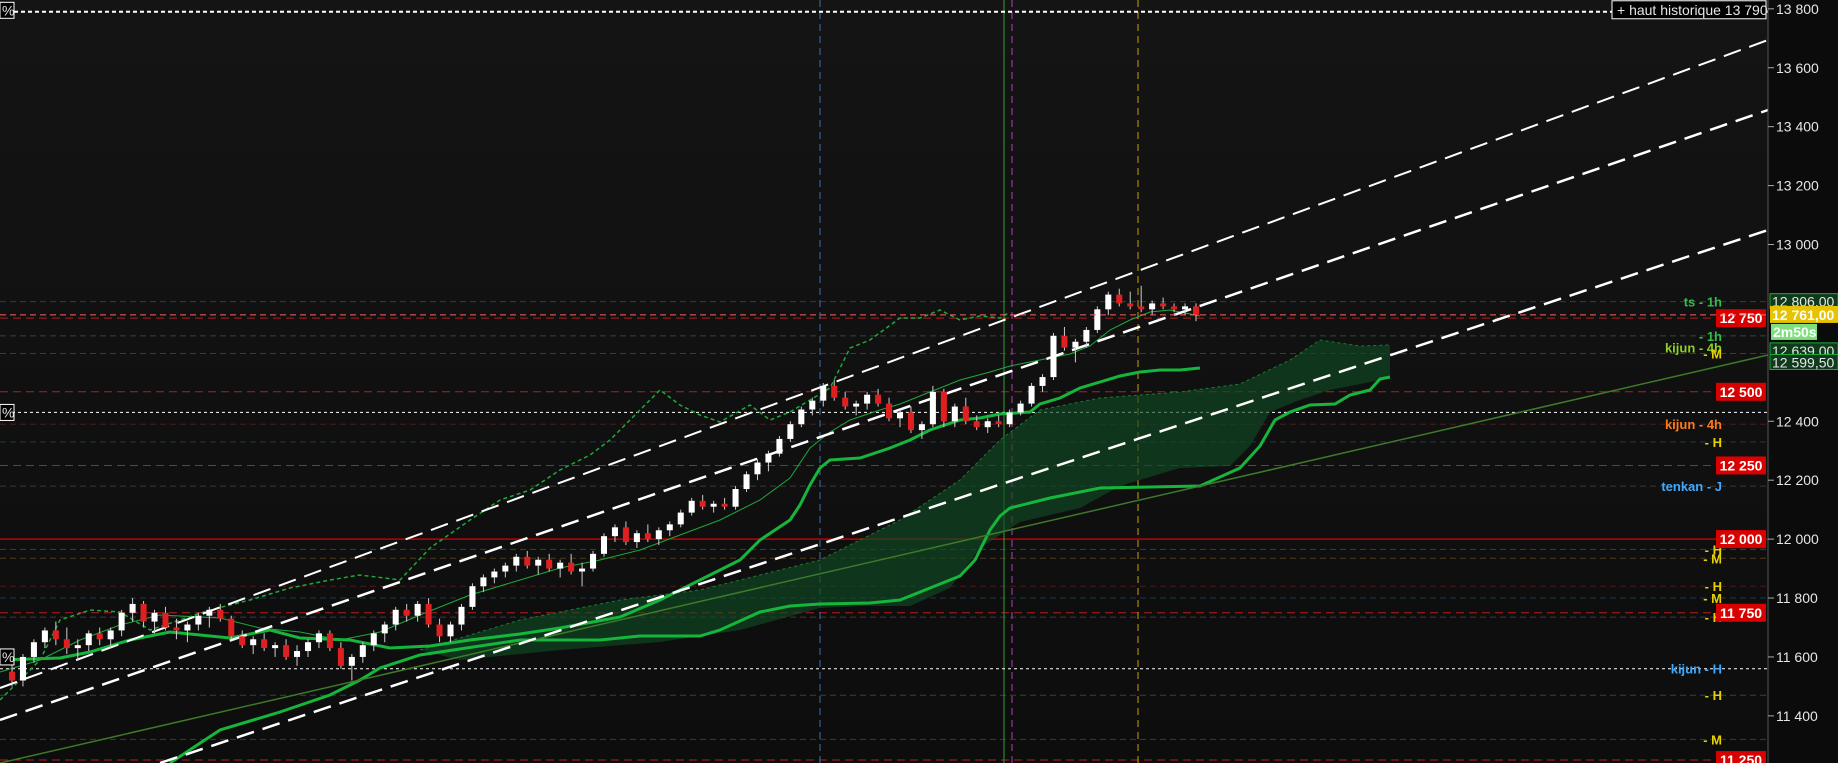 This screenshot has width=1838, height=763. Describe the element at coordinates (1803, 362) in the screenshot. I see `axis-value-label: 12 599,50` at that location.